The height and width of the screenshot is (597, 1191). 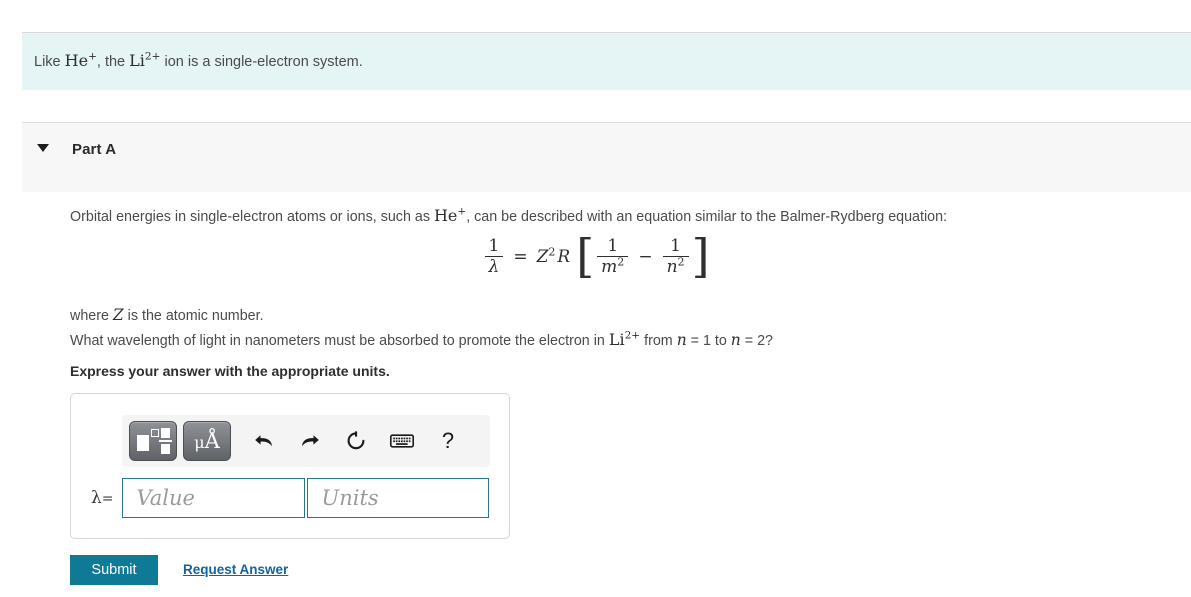 I want to click on bracket-contents: 1 m2 − 1 n2, so click(x=642, y=257).